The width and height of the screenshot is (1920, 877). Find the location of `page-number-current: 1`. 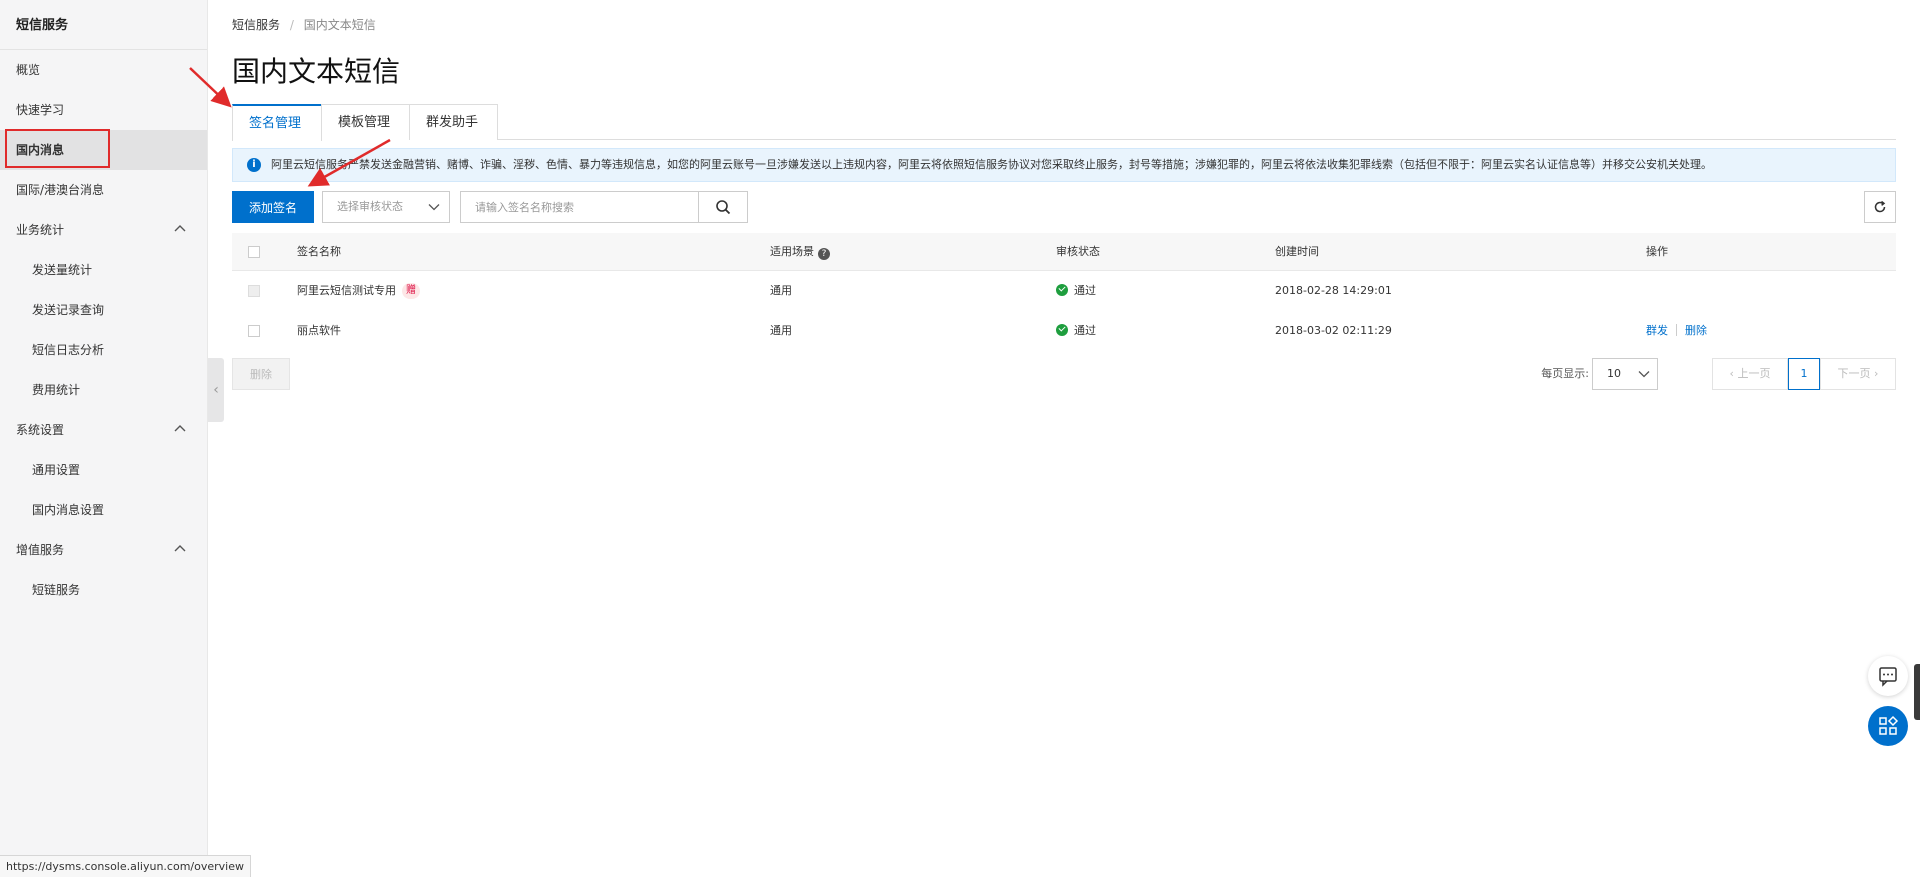

page-number-current: 1 is located at coordinates (1804, 374).